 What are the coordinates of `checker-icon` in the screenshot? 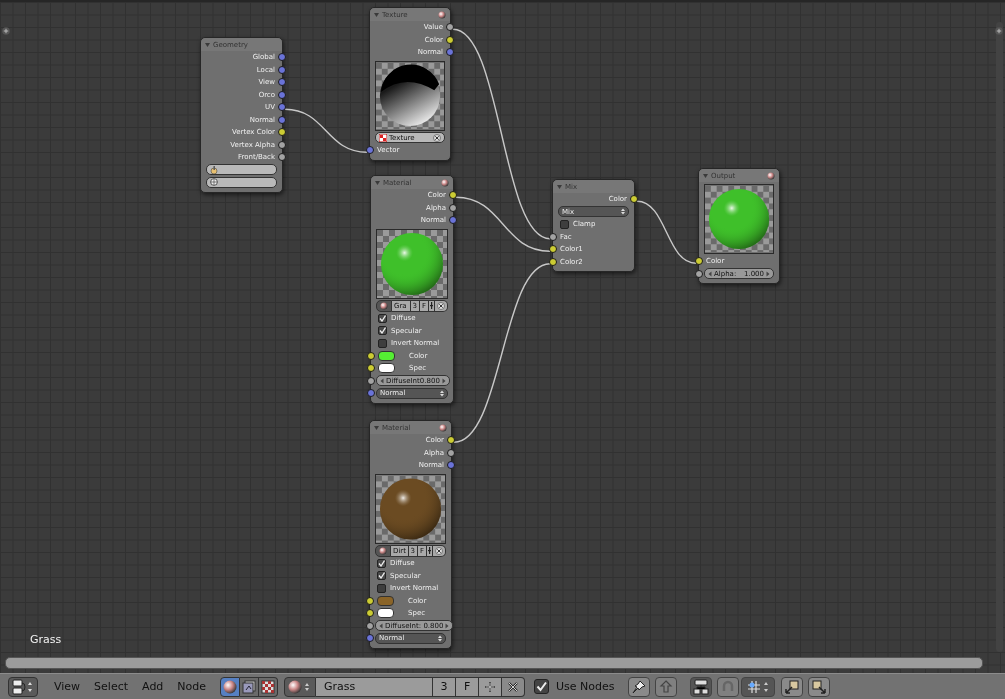 It's located at (268, 686).